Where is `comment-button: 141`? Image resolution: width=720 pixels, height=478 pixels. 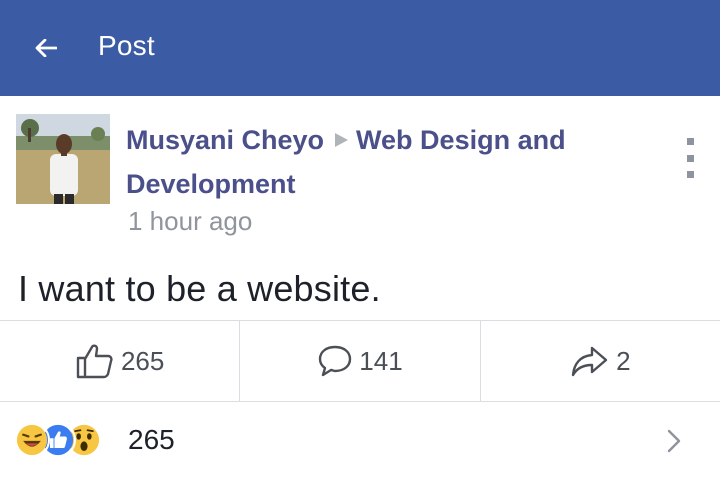
comment-button: 141 is located at coordinates (359, 361).